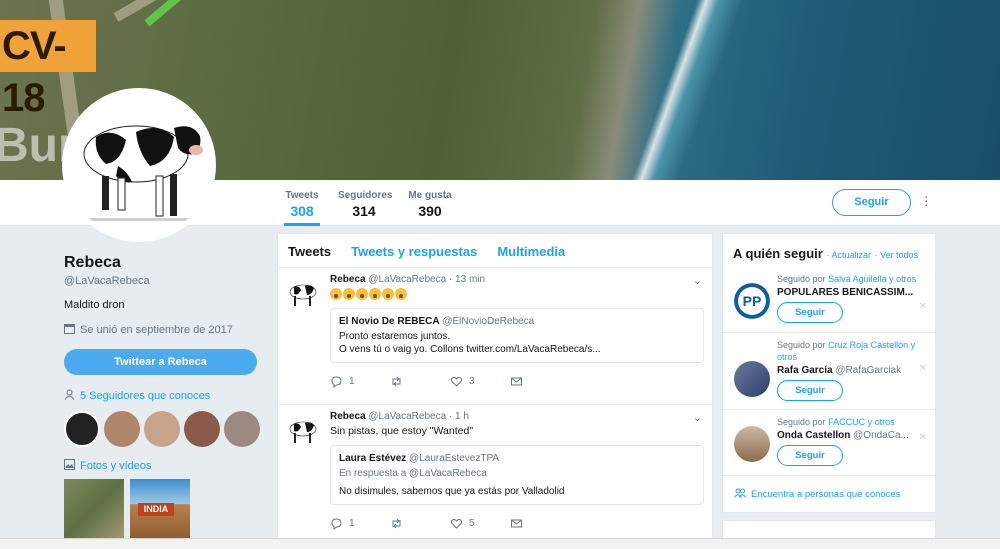 This screenshot has height=549, width=1000. Describe the element at coordinates (480, 381) in the screenshot. I see `like-button: 3` at that location.